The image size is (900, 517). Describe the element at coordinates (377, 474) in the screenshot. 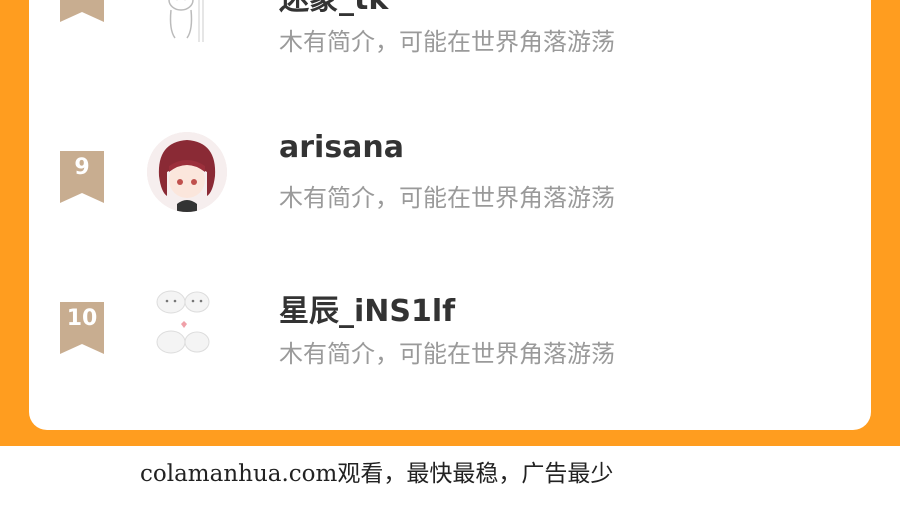

I see `footer-watermark-text: colamanhua.com观看，最快最稳，广告最少` at that location.